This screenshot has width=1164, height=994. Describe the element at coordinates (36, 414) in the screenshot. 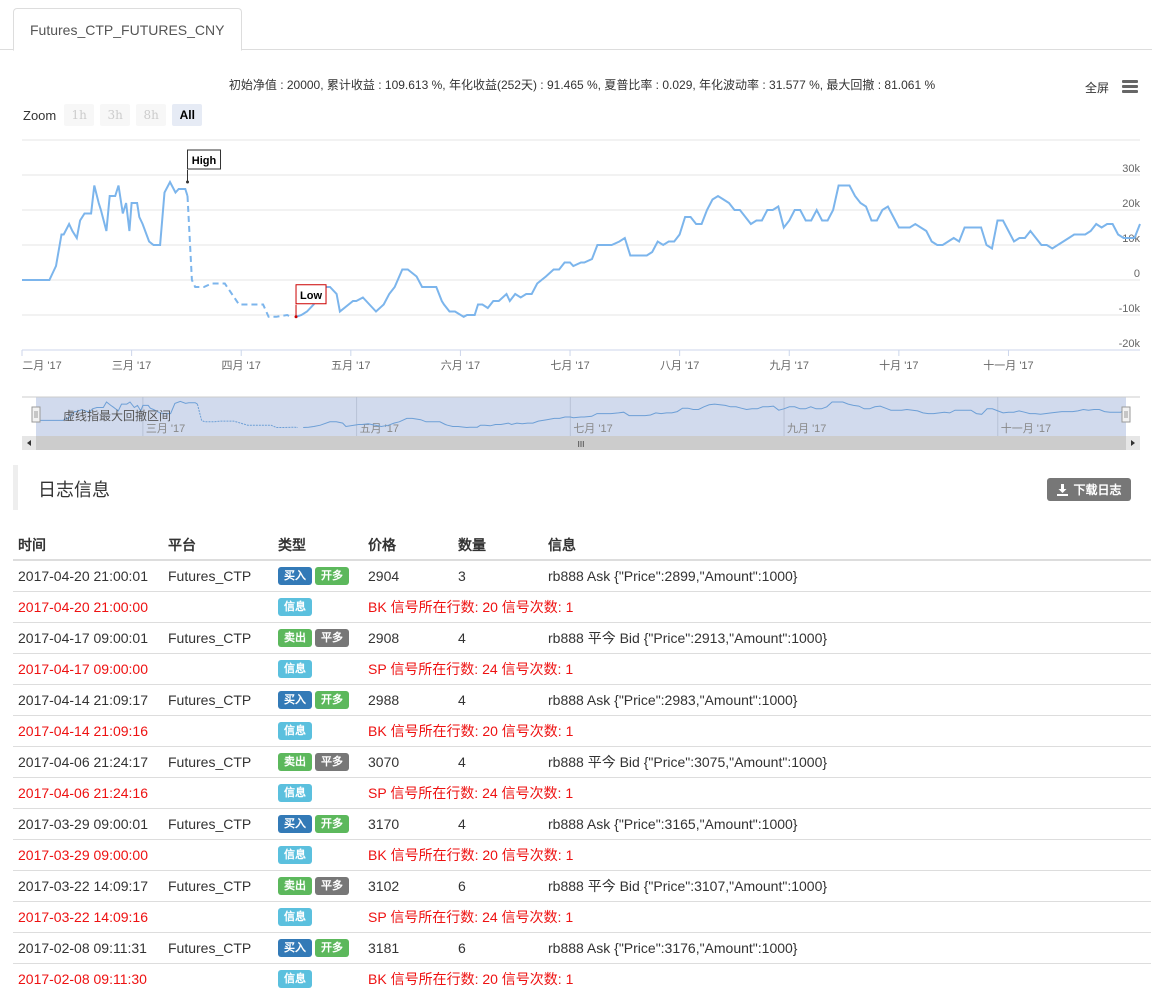

I see `navigator-left-handle` at that location.